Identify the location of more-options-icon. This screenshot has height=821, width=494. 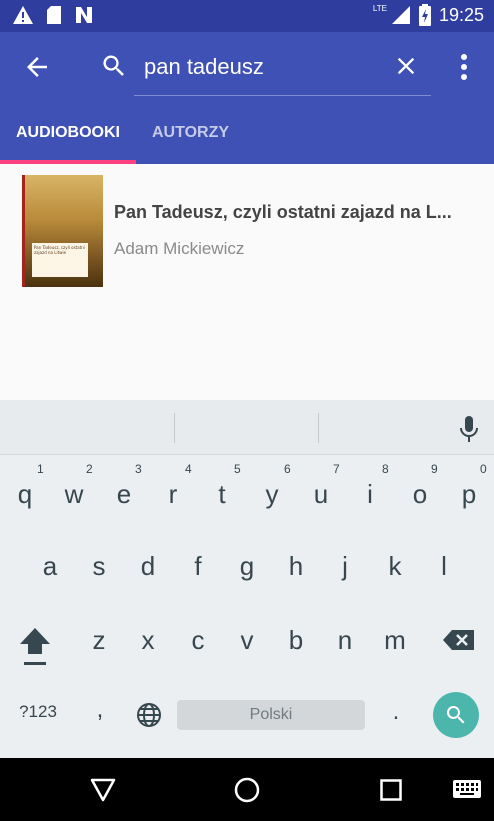
(464, 67).